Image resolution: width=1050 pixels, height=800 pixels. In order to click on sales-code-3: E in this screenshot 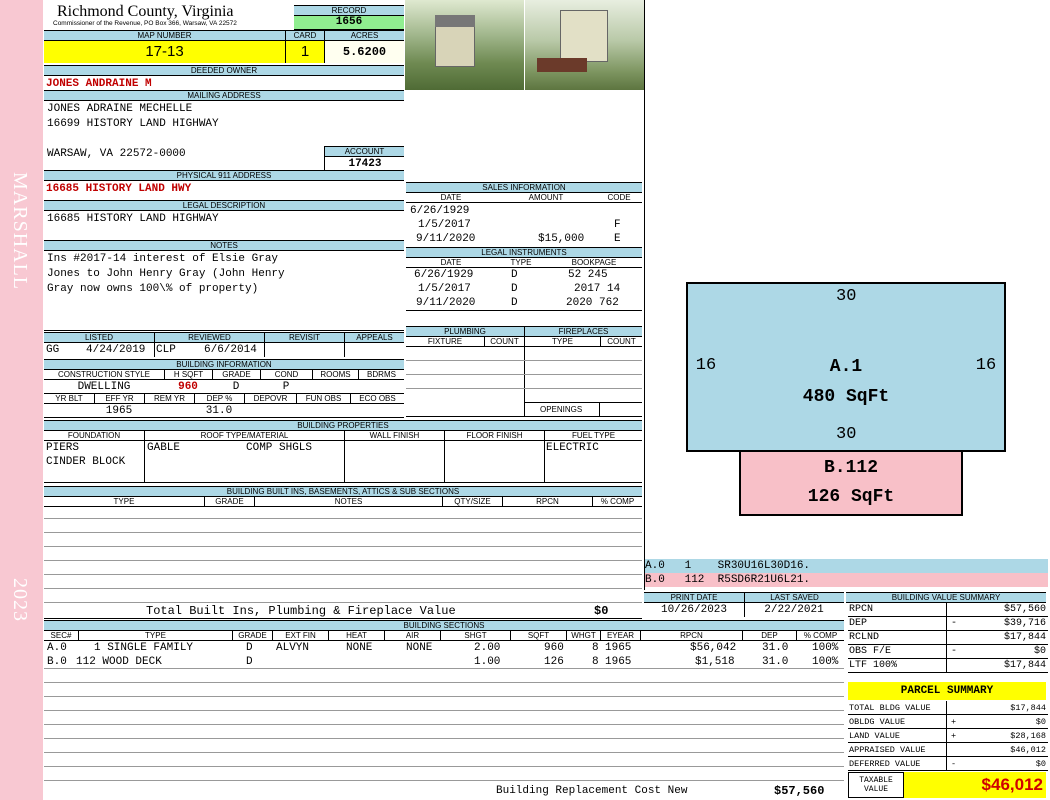, I will do `click(617, 239)`.